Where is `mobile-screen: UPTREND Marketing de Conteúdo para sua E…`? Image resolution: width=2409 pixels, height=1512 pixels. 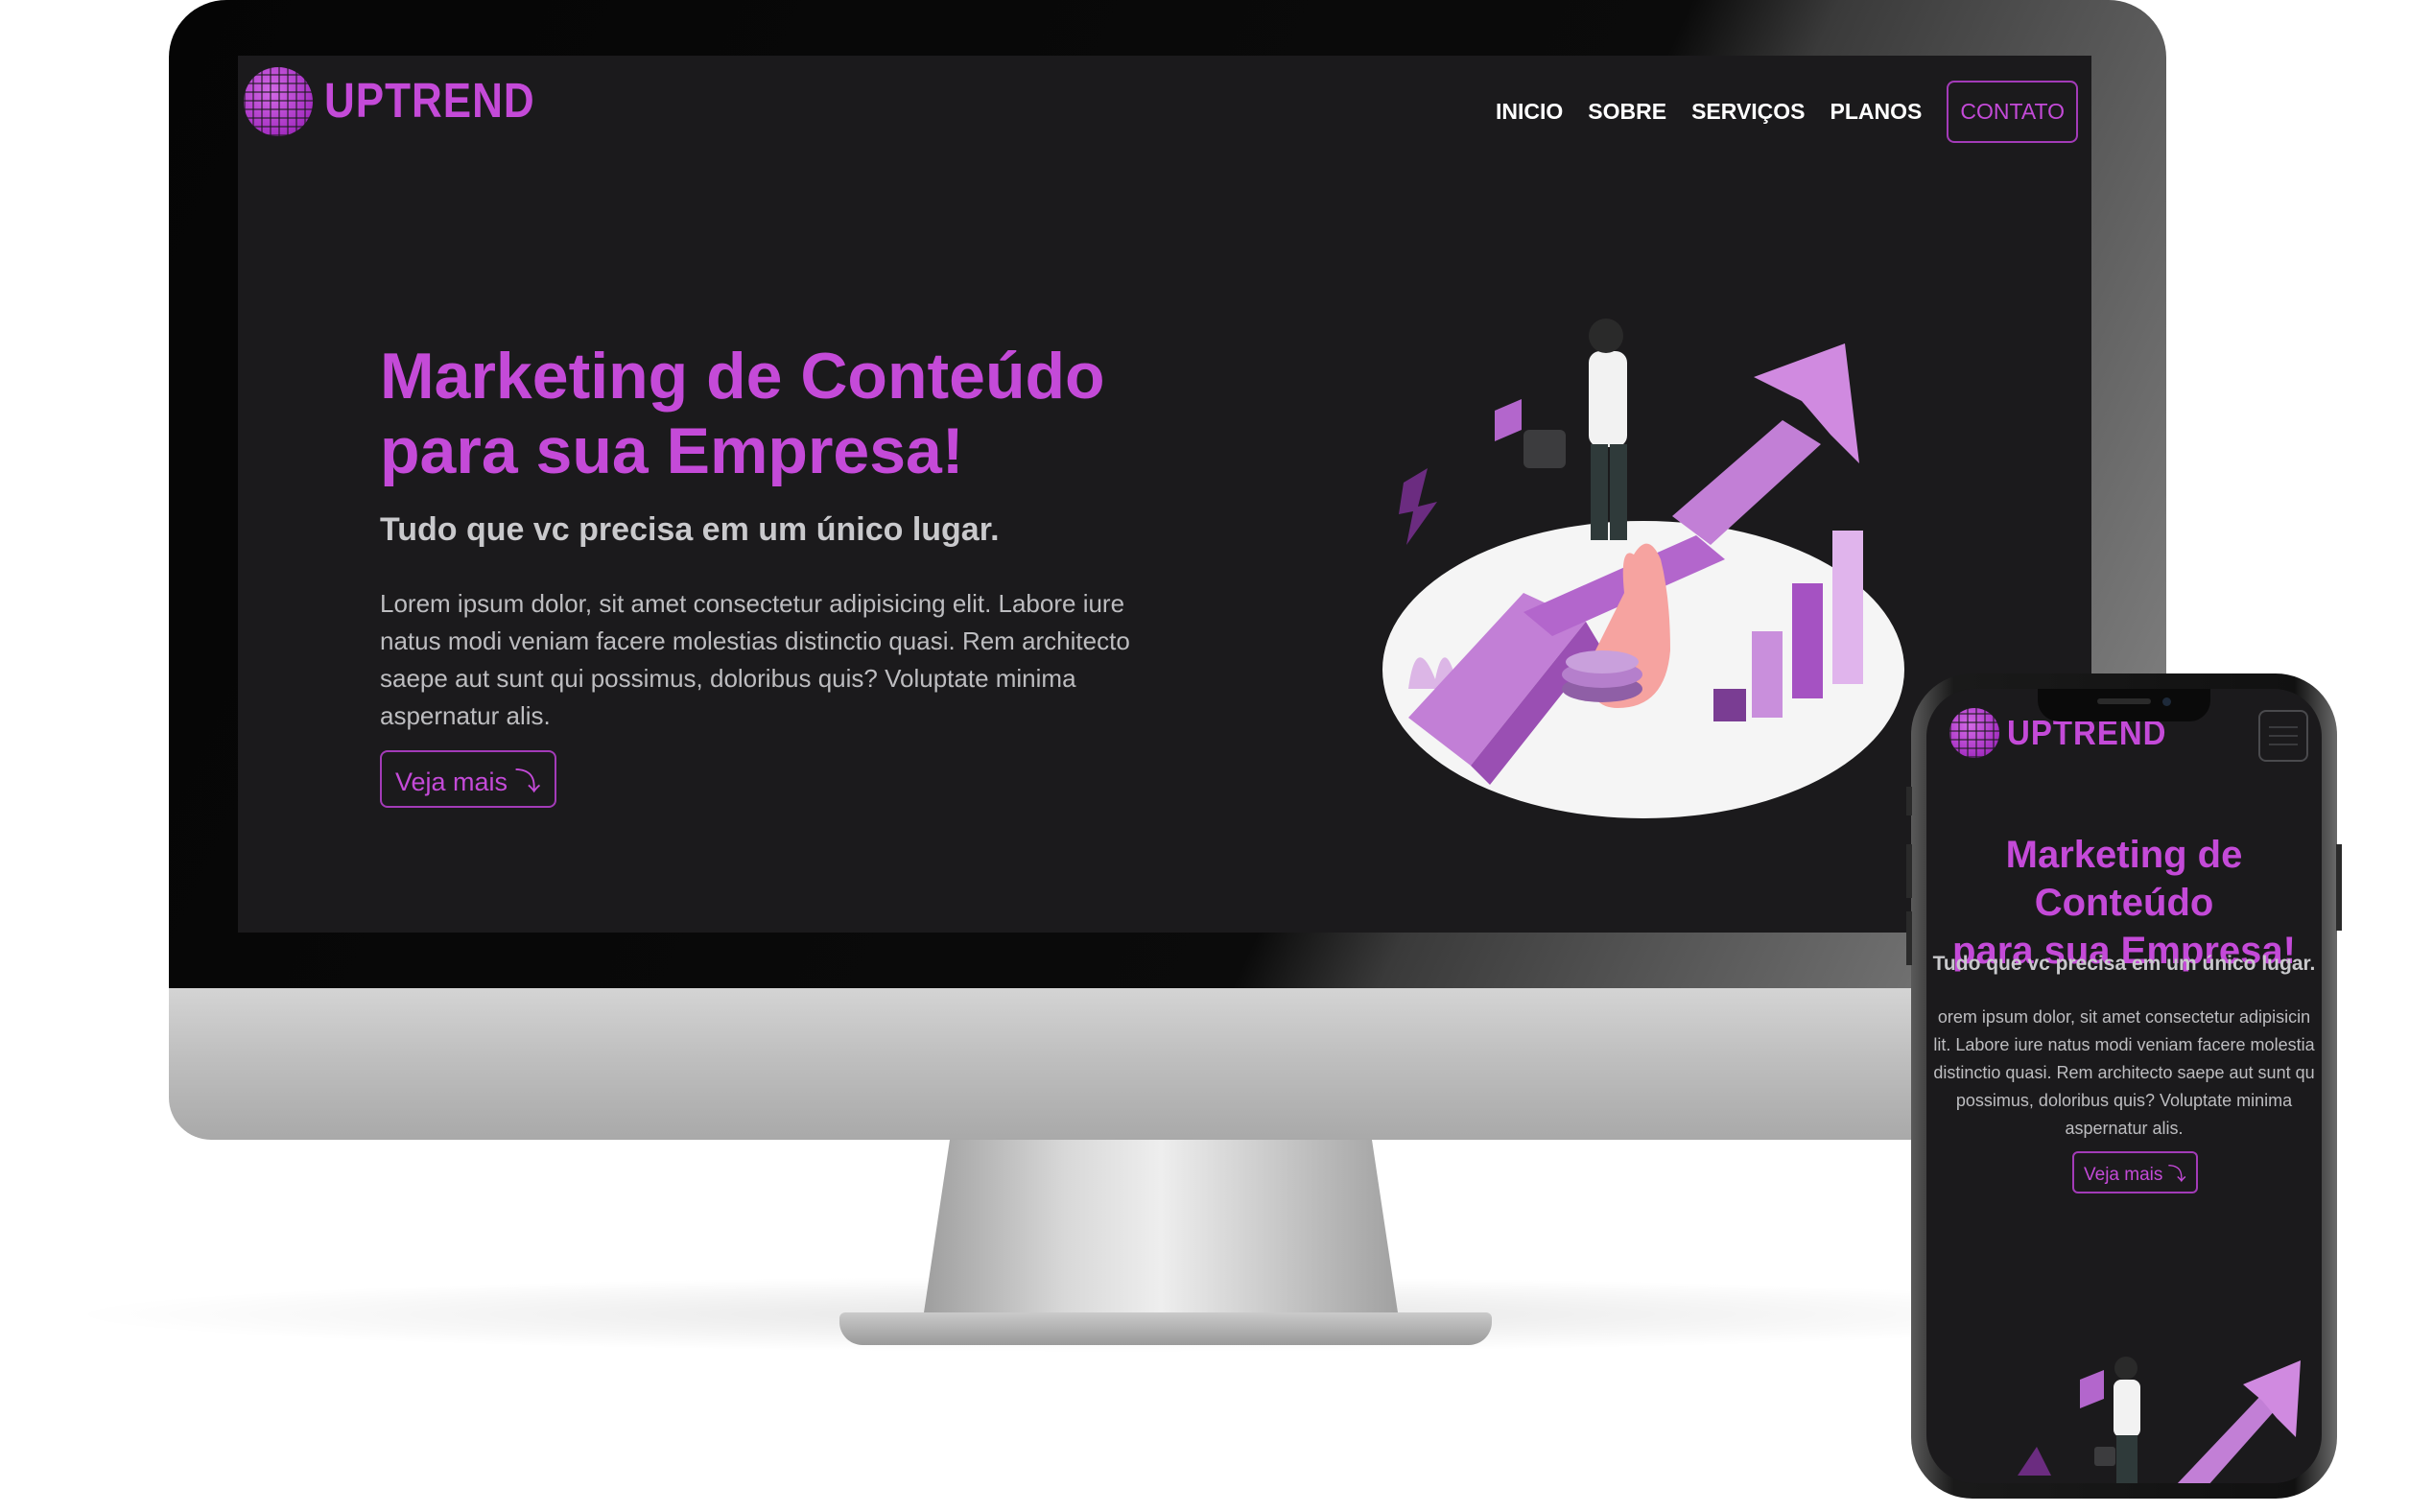 mobile-screen: UPTREND Marketing de Conteúdo para sua E… is located at coordinates (2124, 1086).